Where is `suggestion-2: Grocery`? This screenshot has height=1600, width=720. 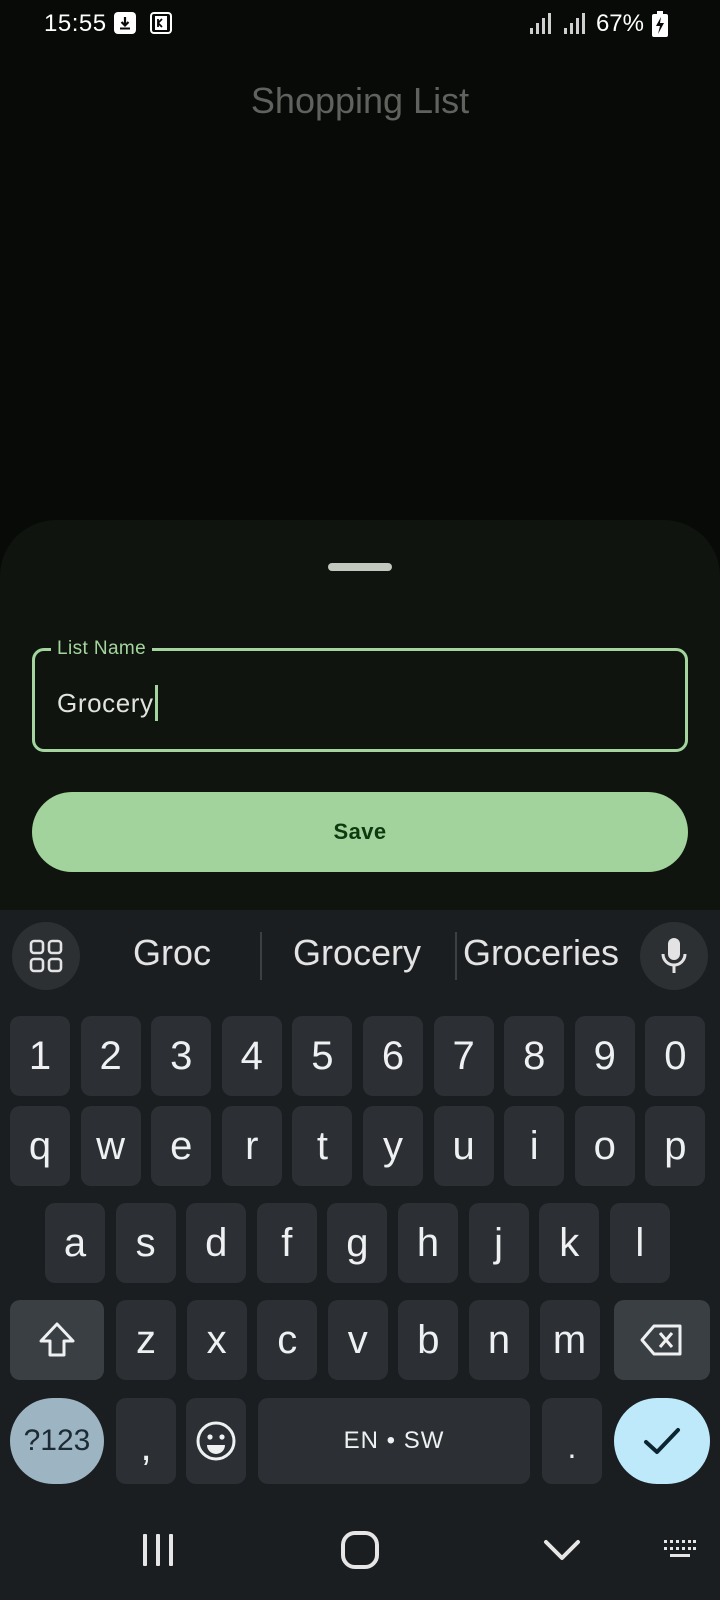
suggestion-2: Grocery is located at coordinates (357, 953).